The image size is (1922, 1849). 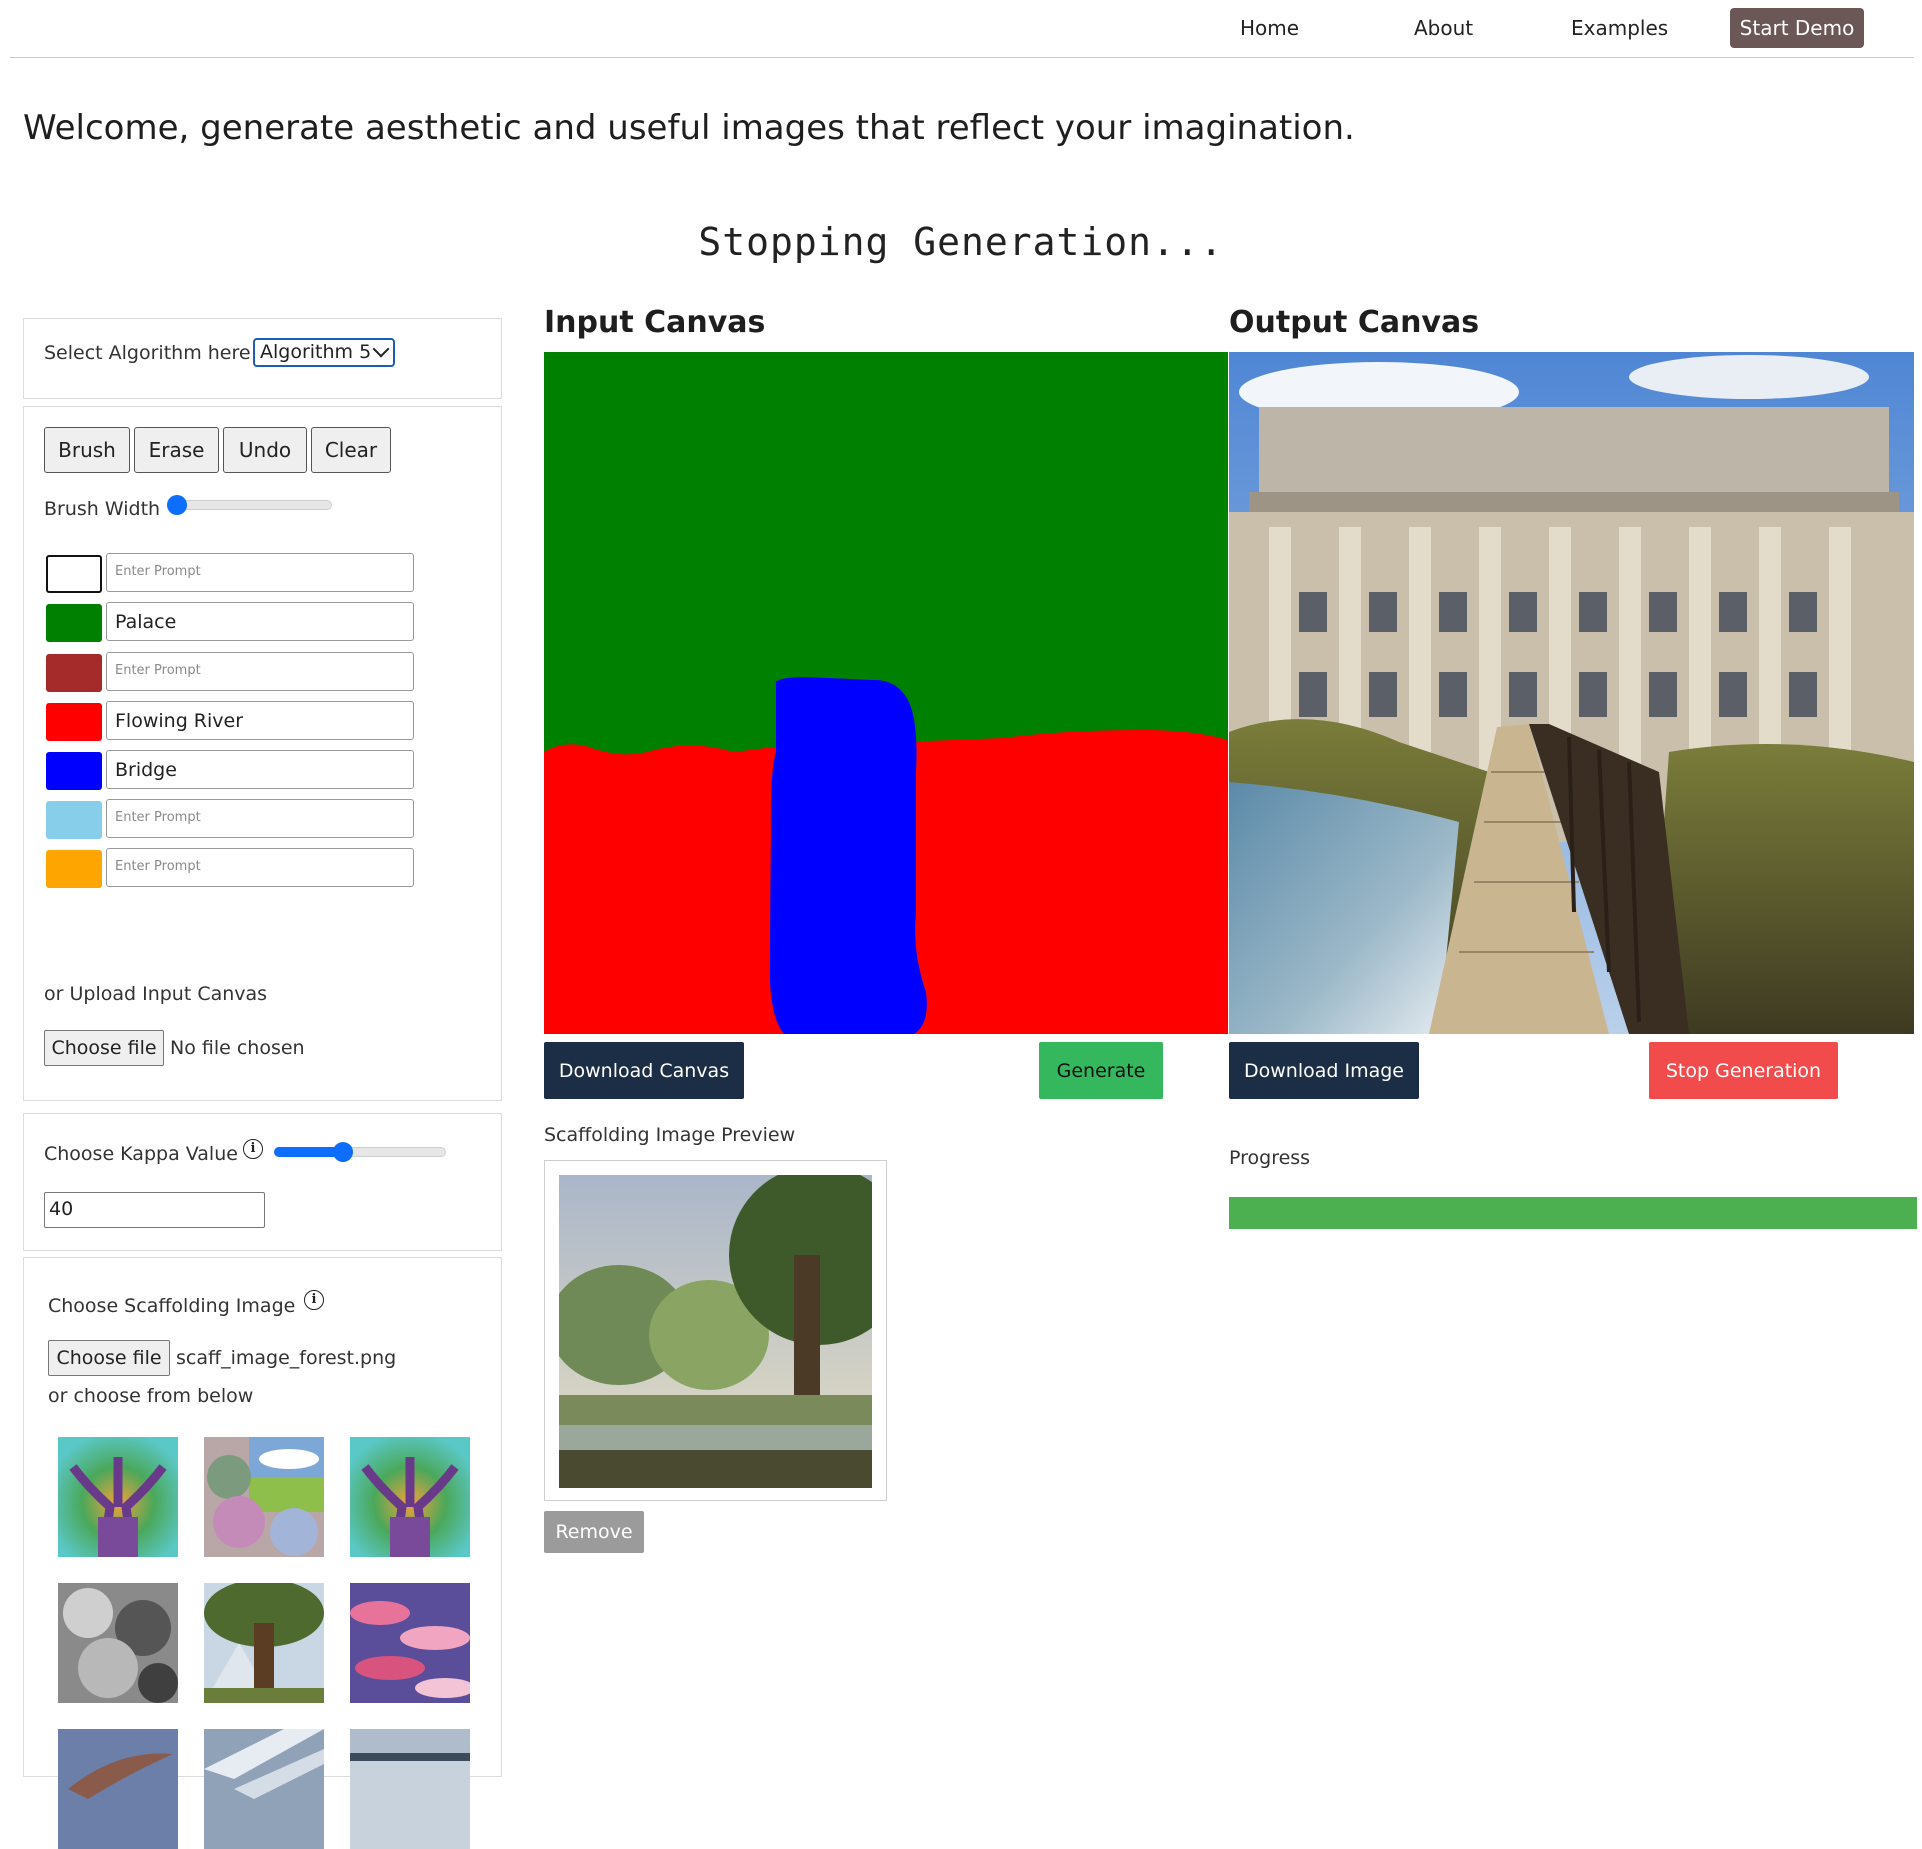 What do you see at coordinates (1269, 28) in the screenshot?
I see `nav-home-link: Home` at bounding box center [1269, 28].